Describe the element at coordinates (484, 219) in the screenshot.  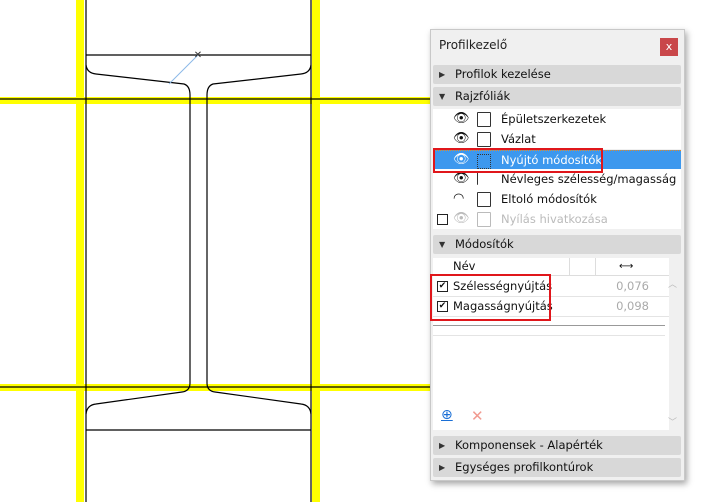
I see `opening-icon` at that location.